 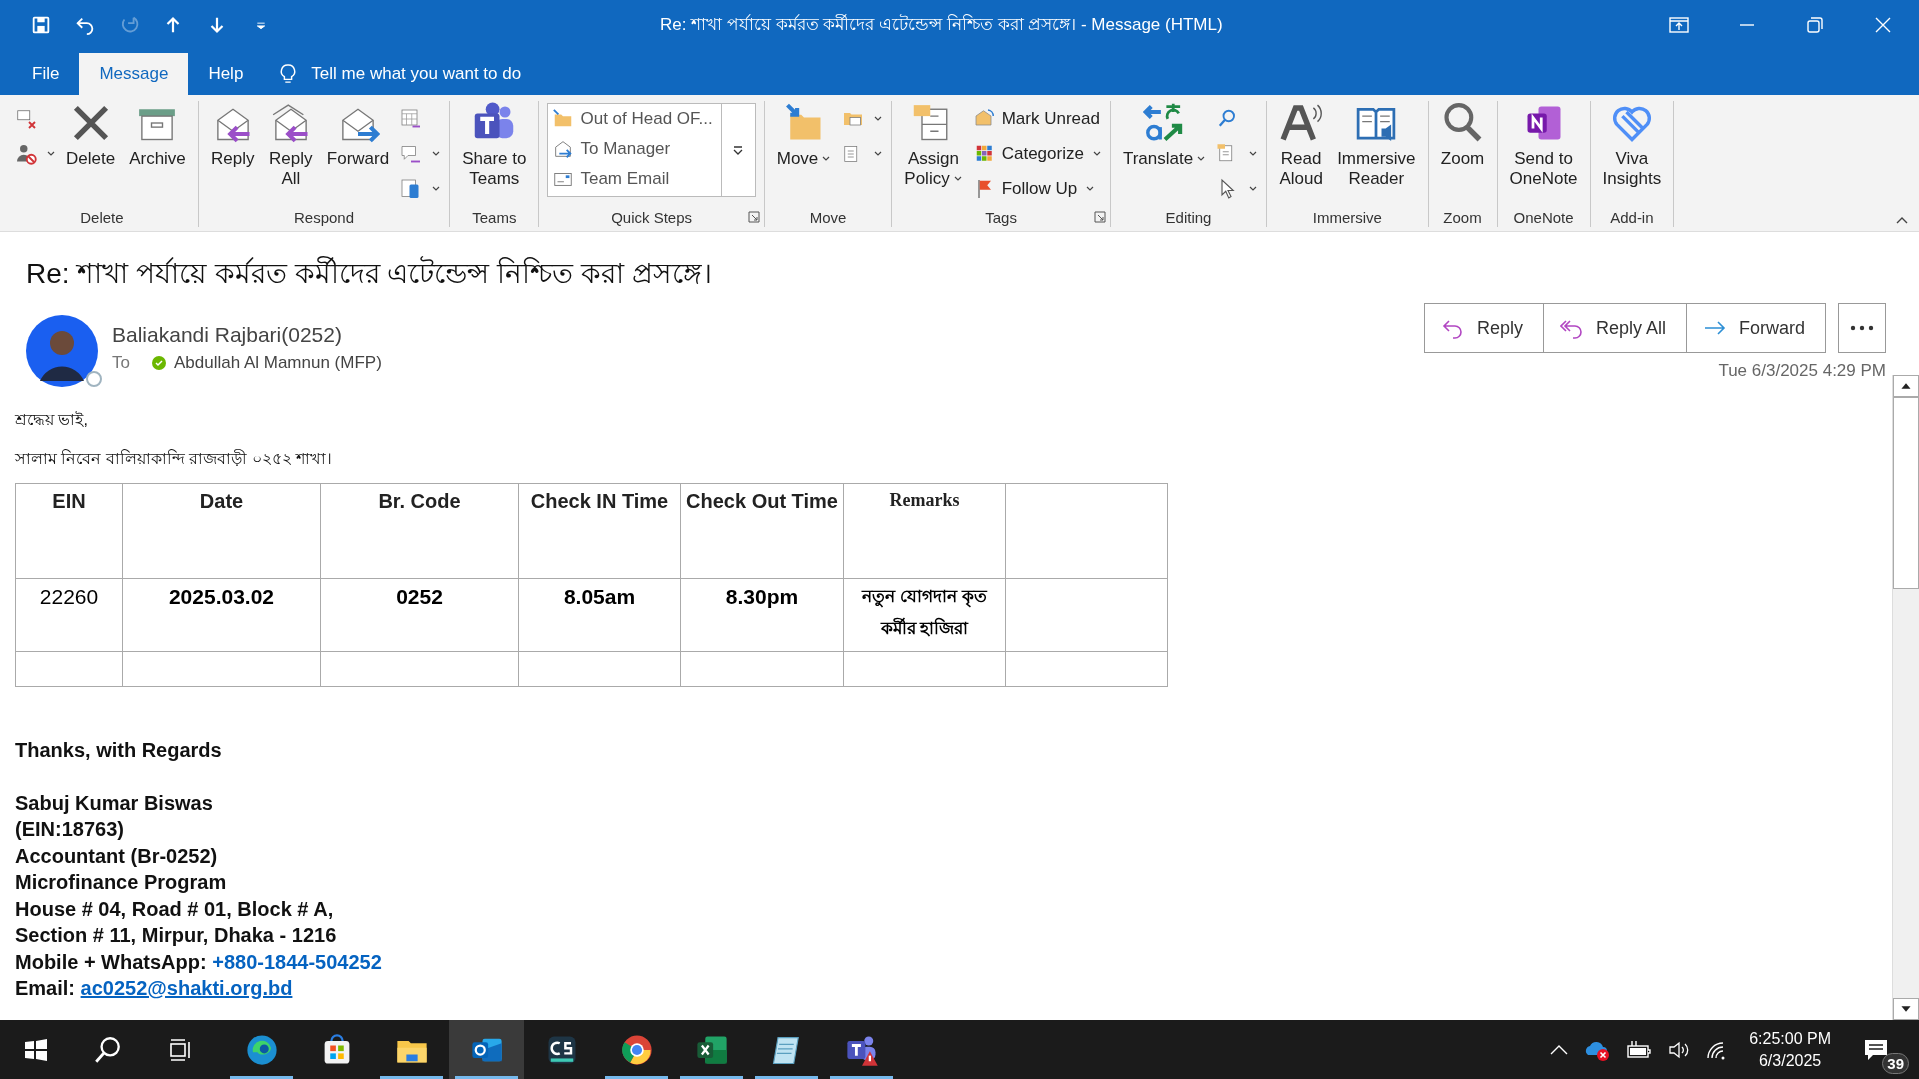 I want to click on phone-link: +880-1844-504252, so click(x=297, y=961).